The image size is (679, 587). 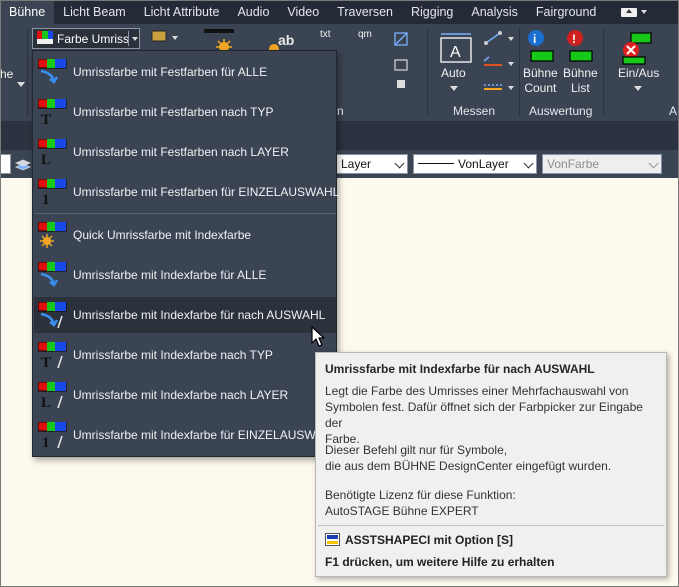 I want to click on qm-label: qm, so click(x=365, y=34).